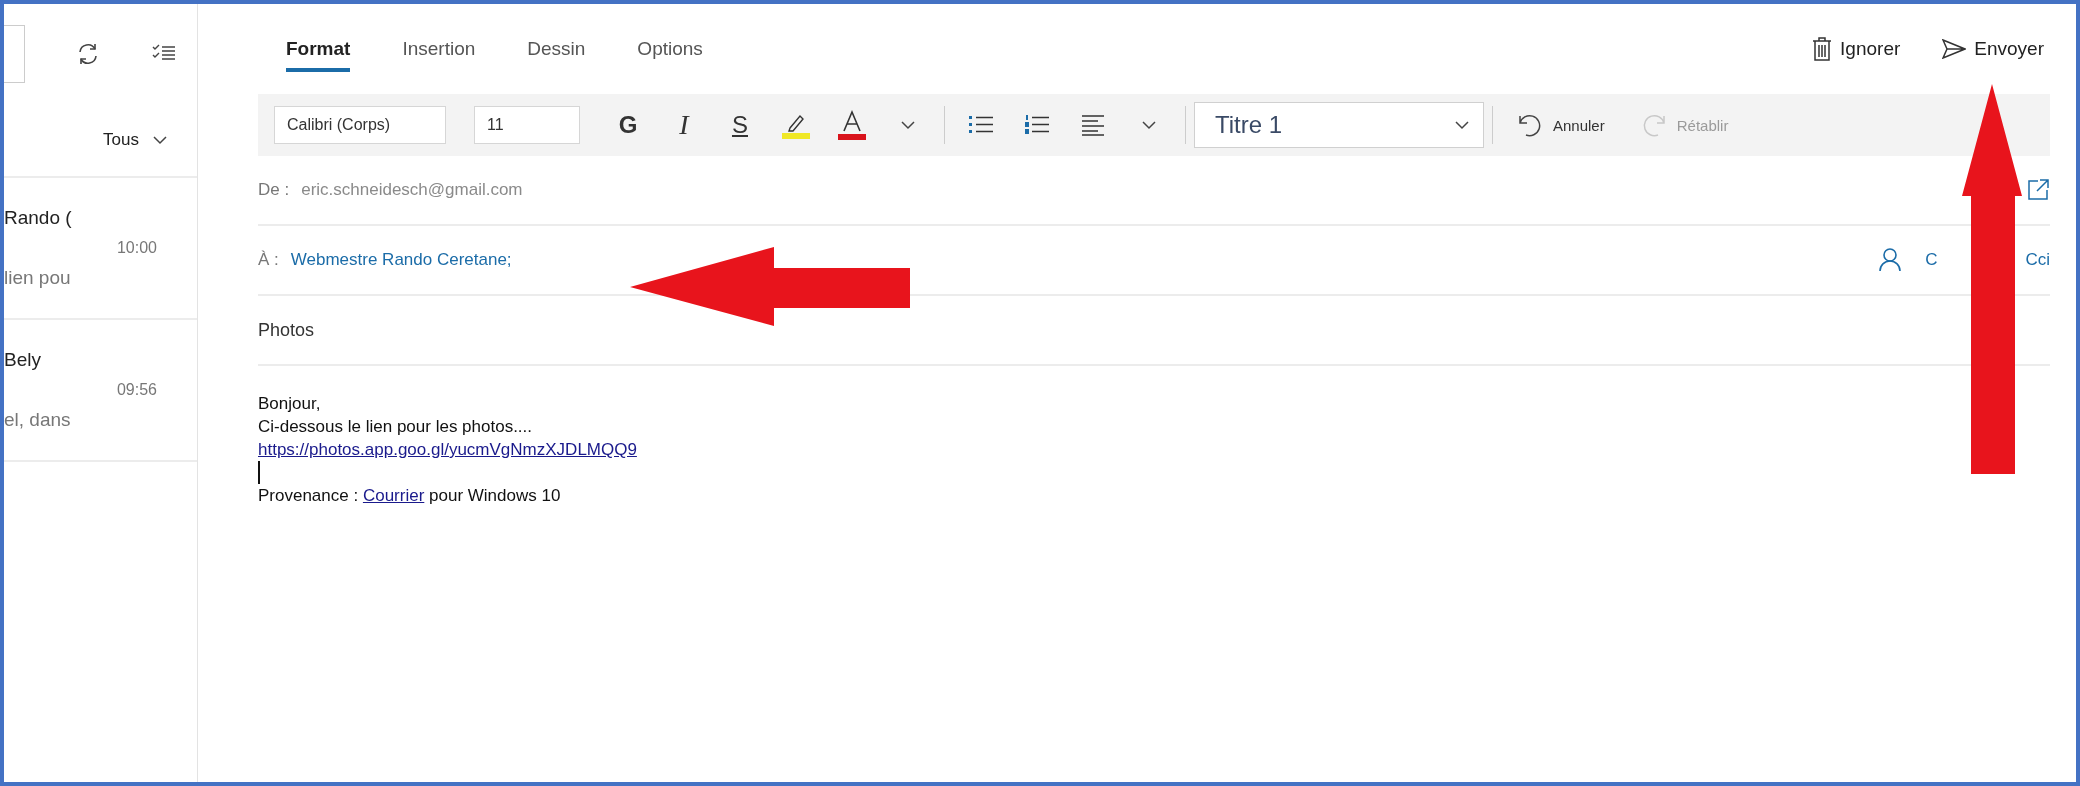 The image size is (2080, 786). What do you see at coordinates (981, 125) in the screenshot?
I see `bullet-list-icon` at bounding box center [981, 125].